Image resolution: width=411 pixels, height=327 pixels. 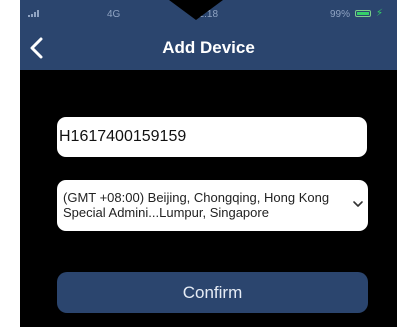 I want to click on charge-icon: ⚡, so click(x=380, y=13).